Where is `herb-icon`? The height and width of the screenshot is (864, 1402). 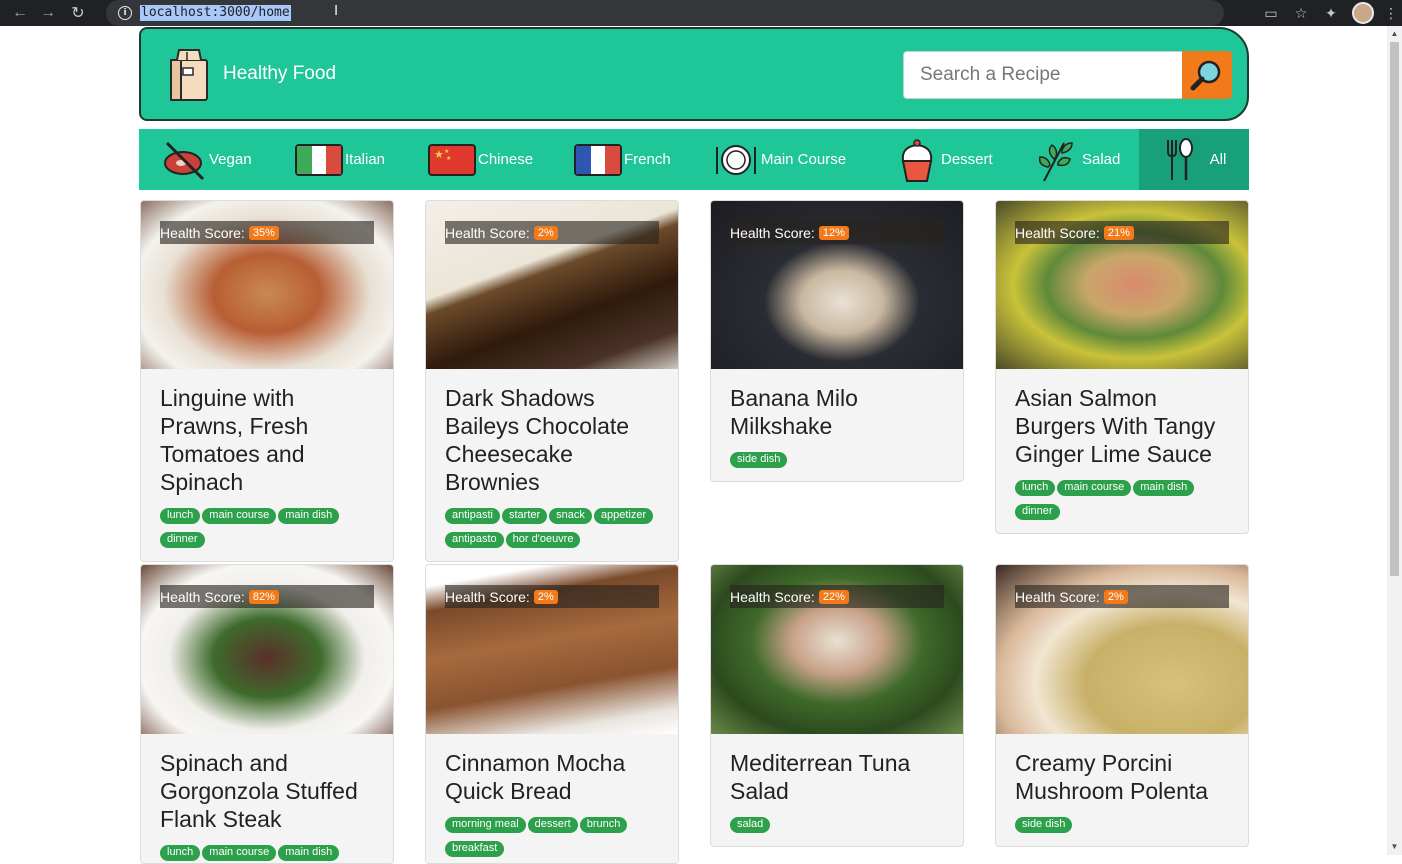 herb-icon is located at coordinates (1055, 161).